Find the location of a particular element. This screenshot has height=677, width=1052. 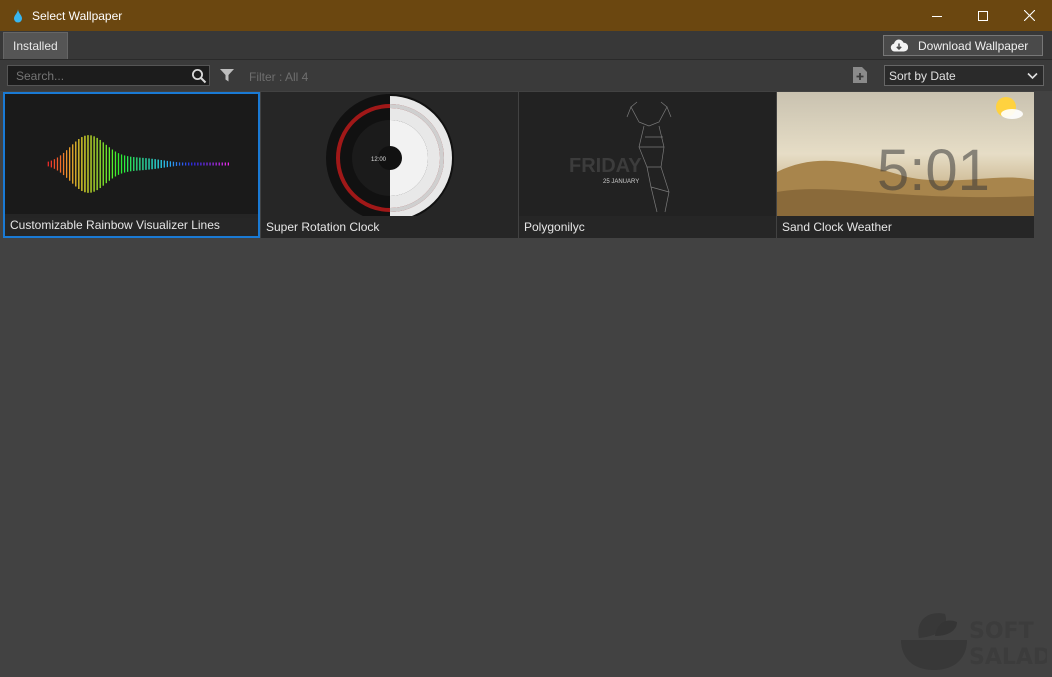

wallpaper-title: Polygonilyc is located at coordinates (647, 227).